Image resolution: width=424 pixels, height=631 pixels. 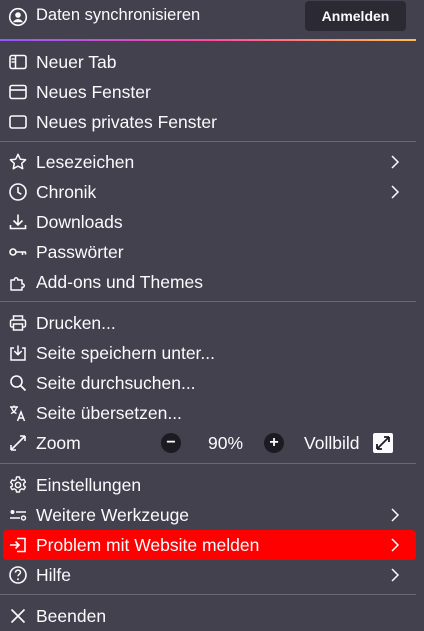 What do you see at coordinates (18, 413) in the screenshot?
I see `translate-icon` at bounding box center [18, 413].